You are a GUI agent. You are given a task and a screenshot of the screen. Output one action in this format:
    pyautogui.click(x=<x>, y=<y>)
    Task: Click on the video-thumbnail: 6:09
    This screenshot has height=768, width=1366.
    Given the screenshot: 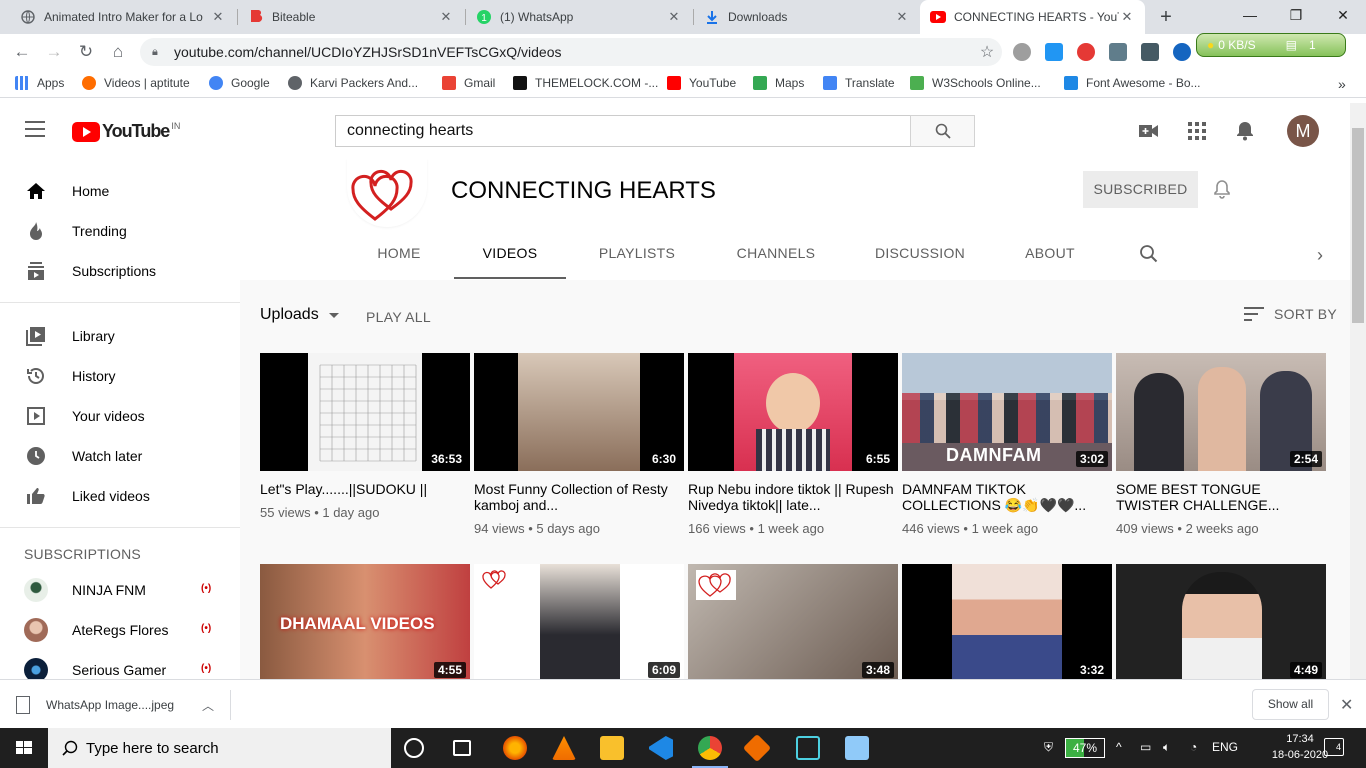 What is the action you would take?
    pyautogui.click(x=579, y=621)
    